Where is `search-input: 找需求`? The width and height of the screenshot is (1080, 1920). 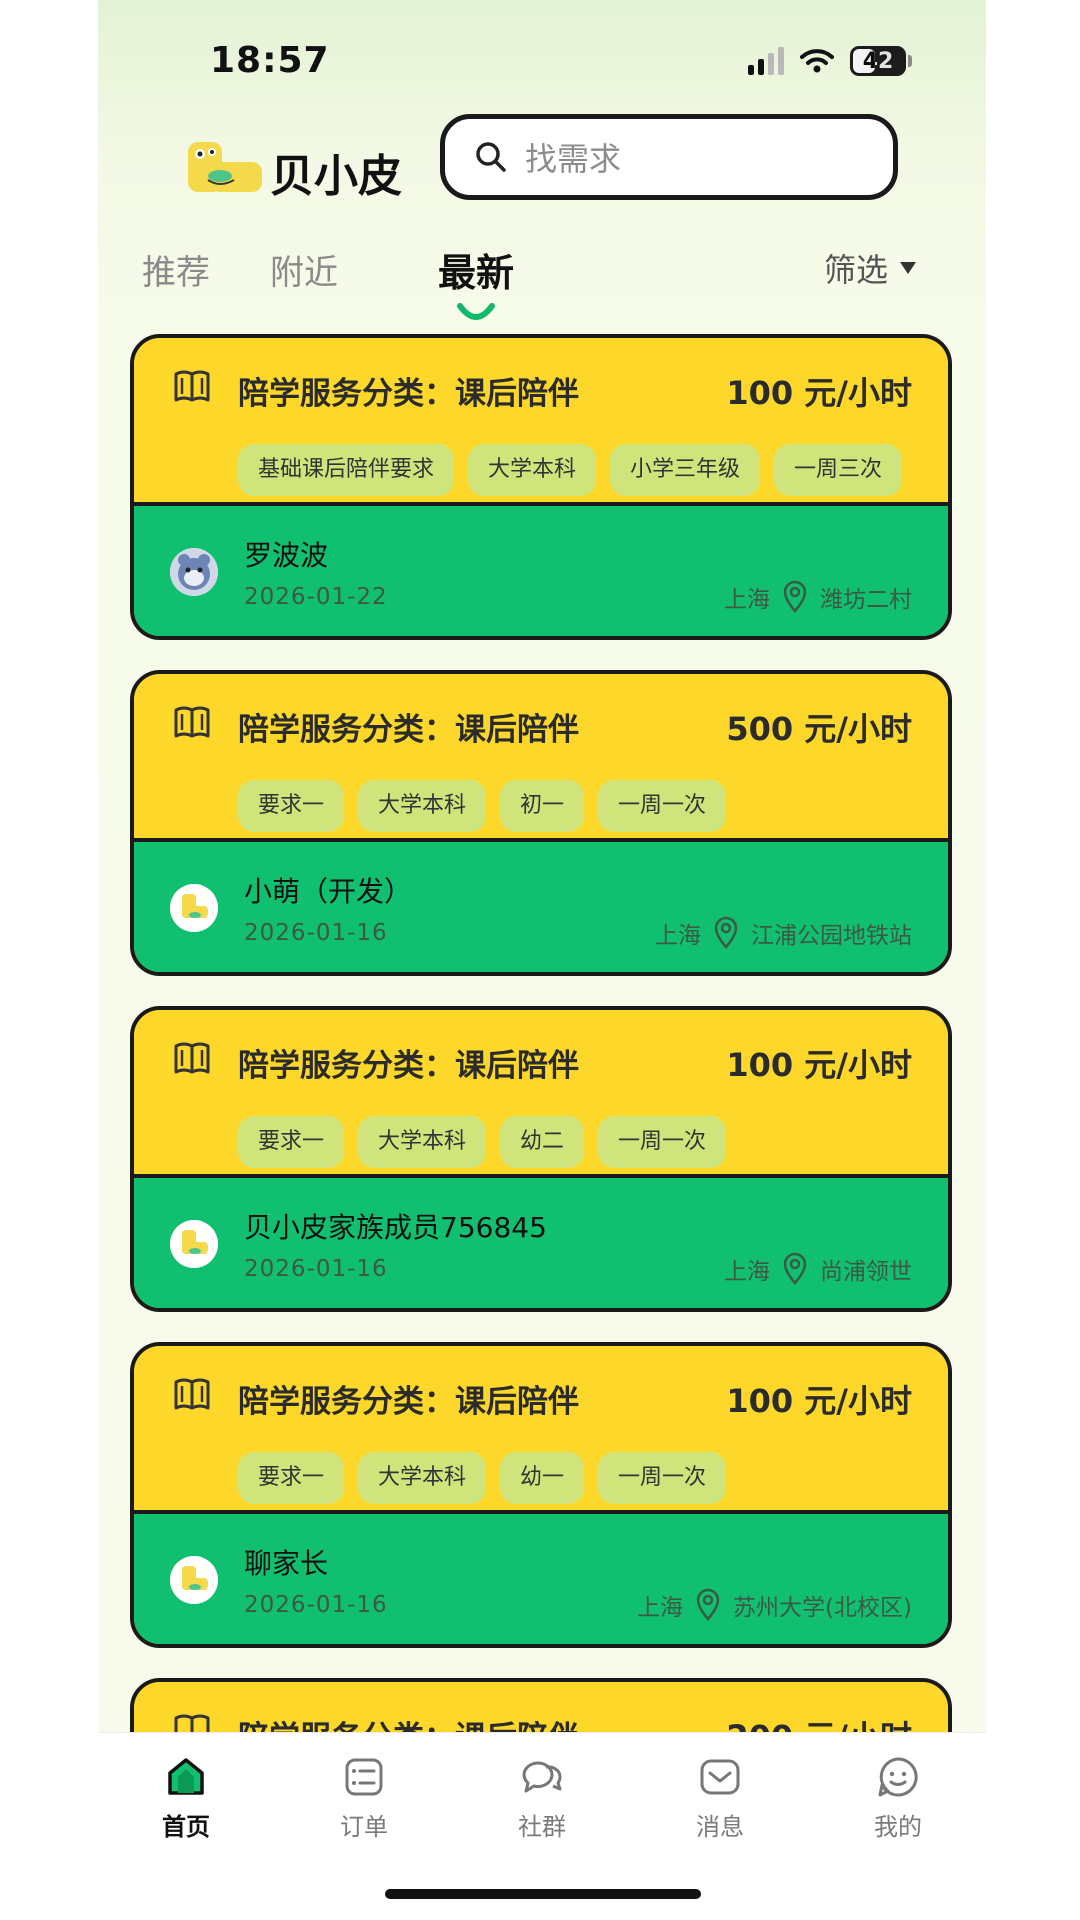
search-input: 找需求 is located at coordinates (669, 157).